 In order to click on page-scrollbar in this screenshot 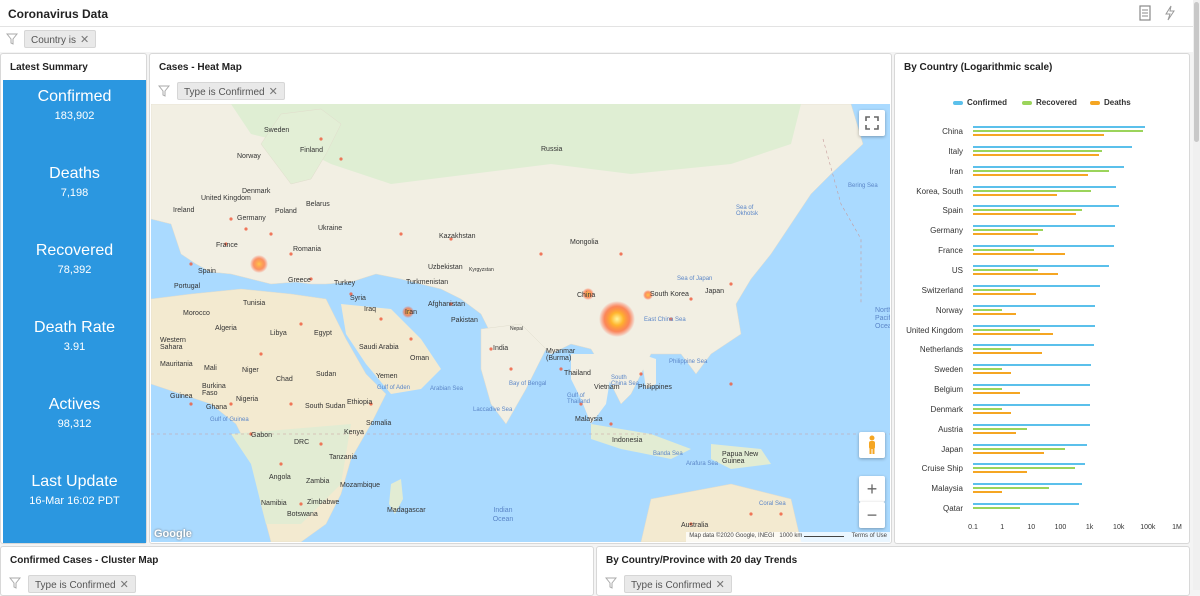, I will do `click(1196, 295)`.